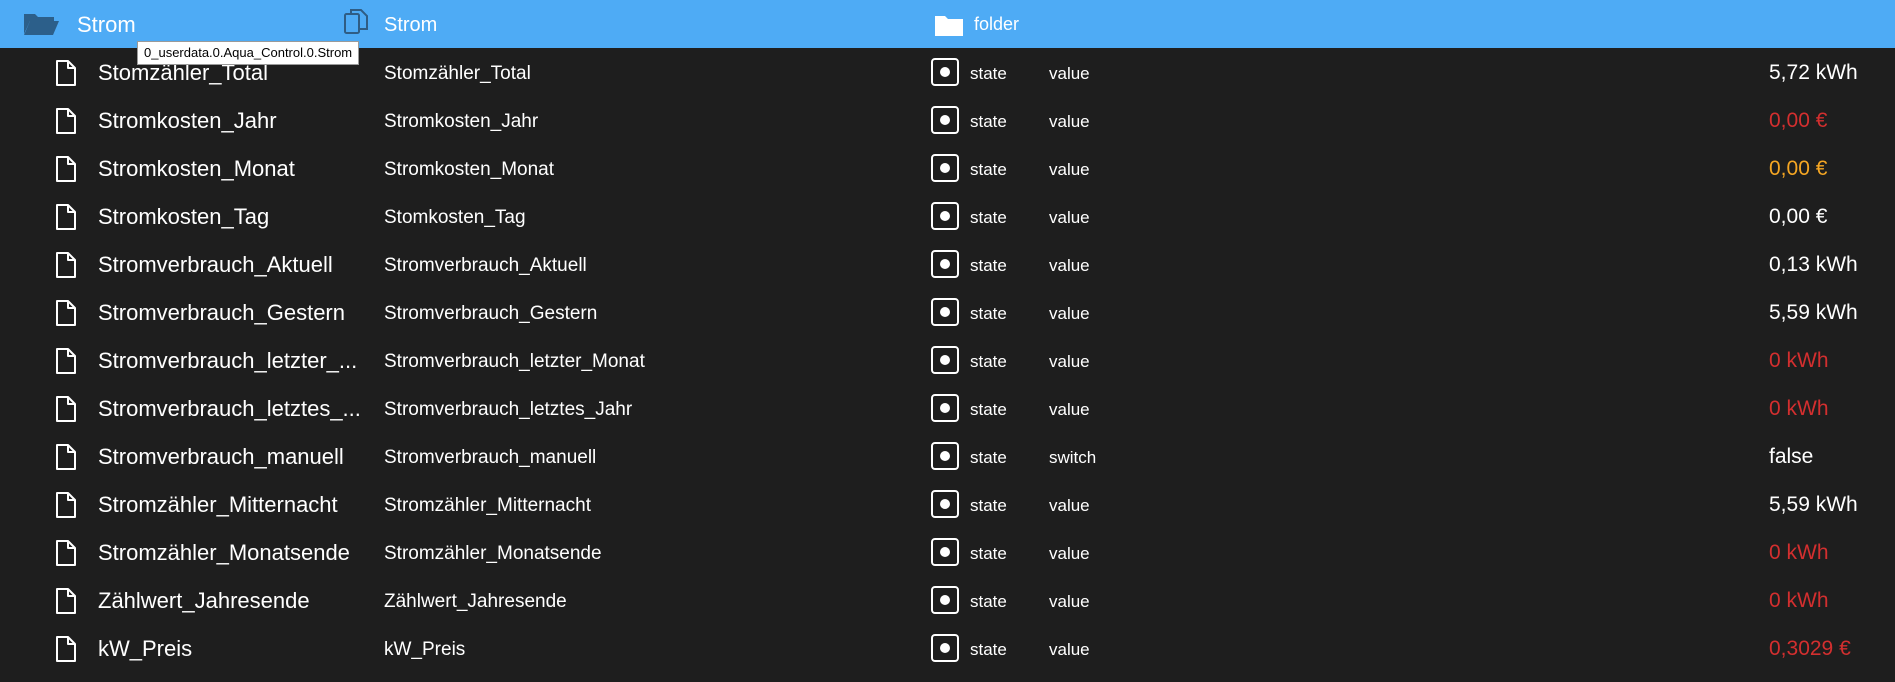  What do you see at coordinates (1813, 265) in the screenshot?
I see `object-value: 0,13 kWh` at bounding box center [1813, 265].